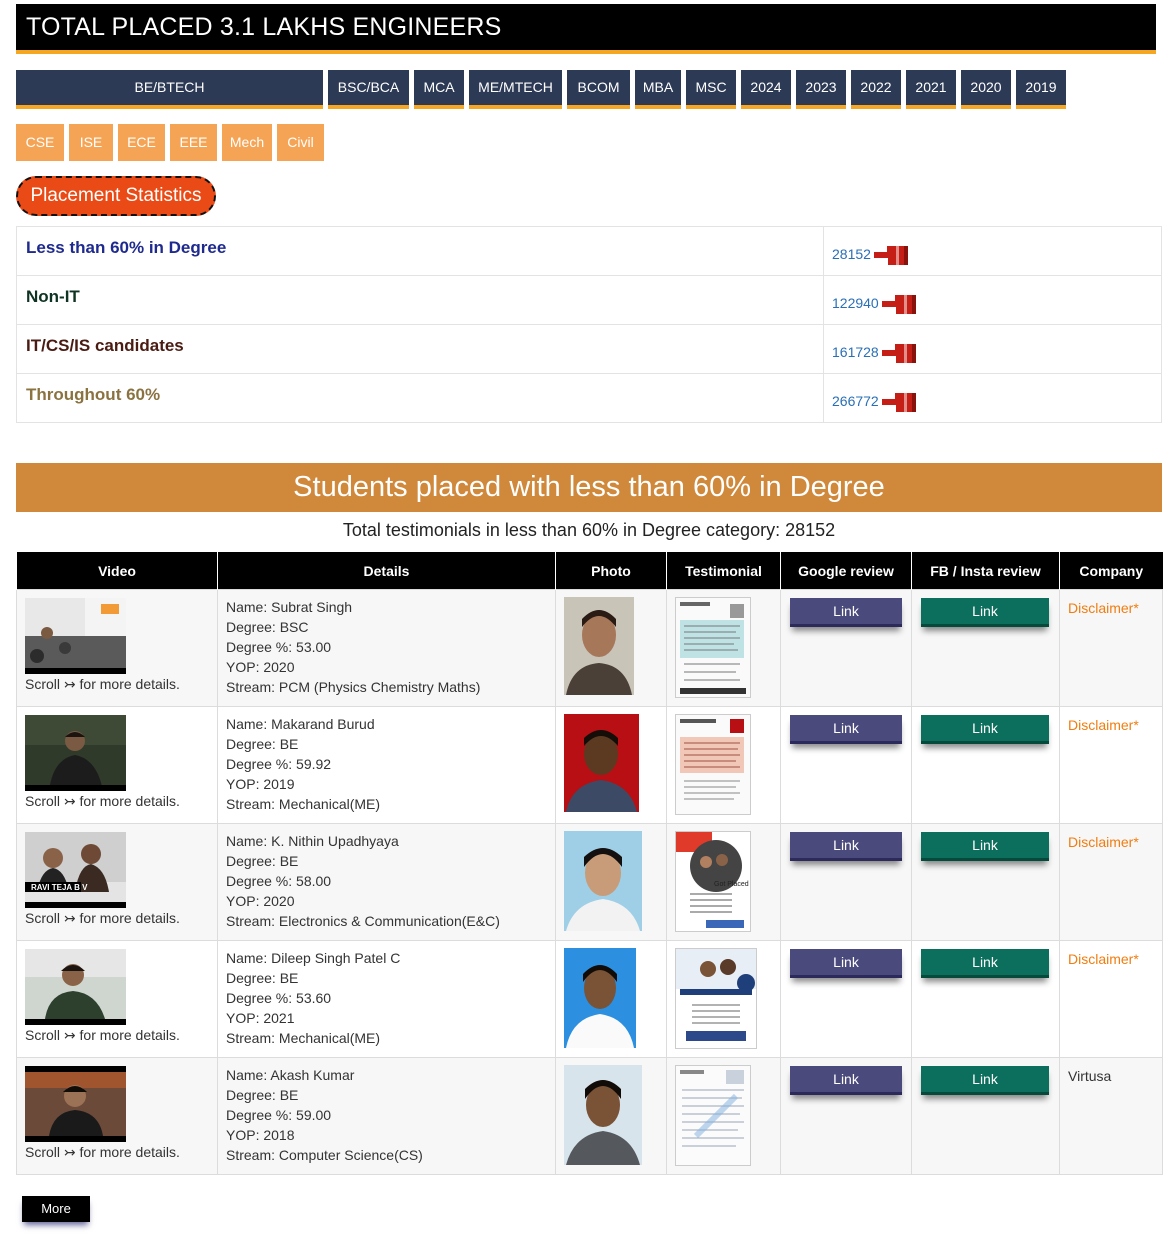 This screenshot has height=1235, width=1176. Describe the element at coordinates (279, 998) in the screenshot. I see `student-degree-percentage: Degree %: 53.60` at that location.